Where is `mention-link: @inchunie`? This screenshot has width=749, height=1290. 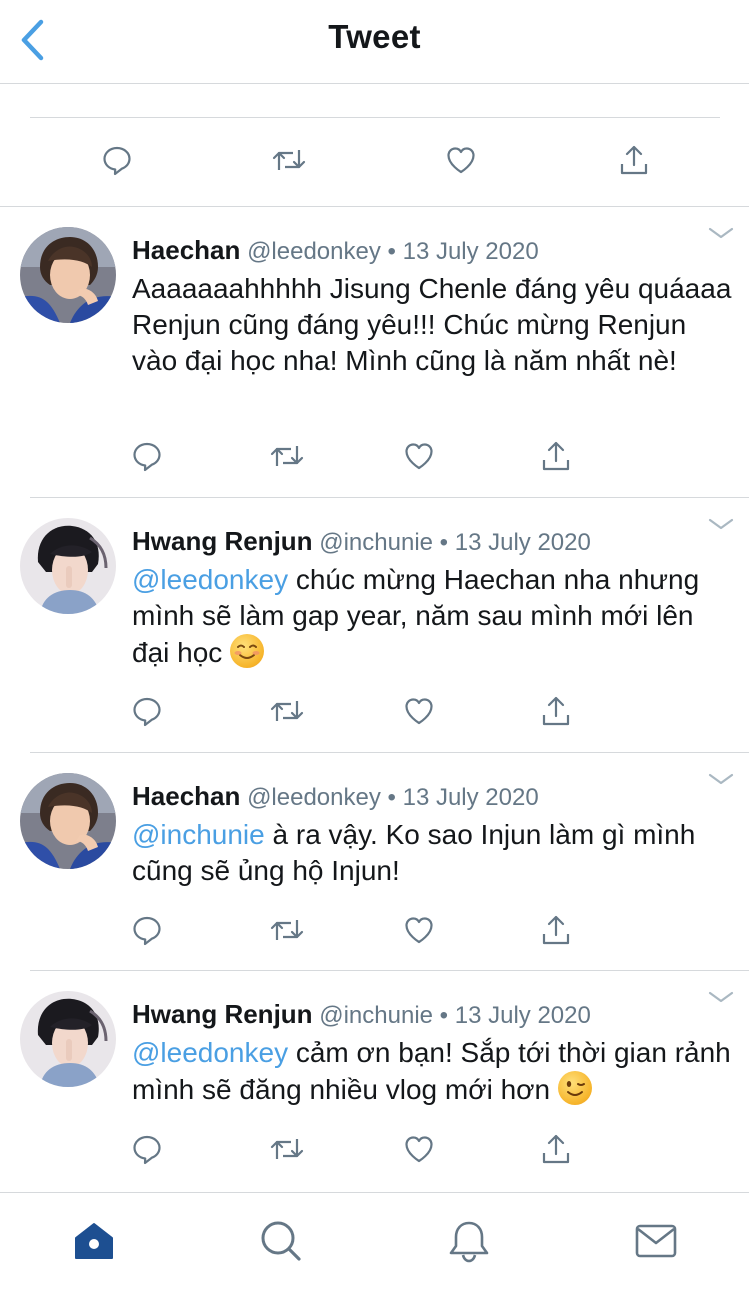
mention-link: @inchunie is located at coordinates (198, 834).